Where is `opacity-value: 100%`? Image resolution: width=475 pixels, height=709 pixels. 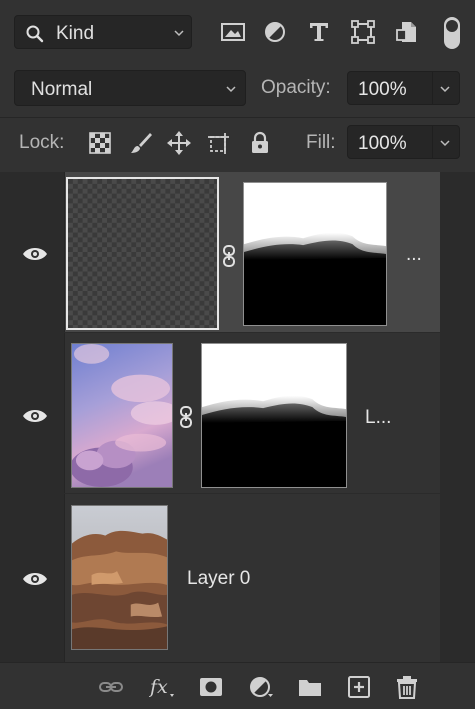
opacity-value: 100% is located at coordinates (382, 89).